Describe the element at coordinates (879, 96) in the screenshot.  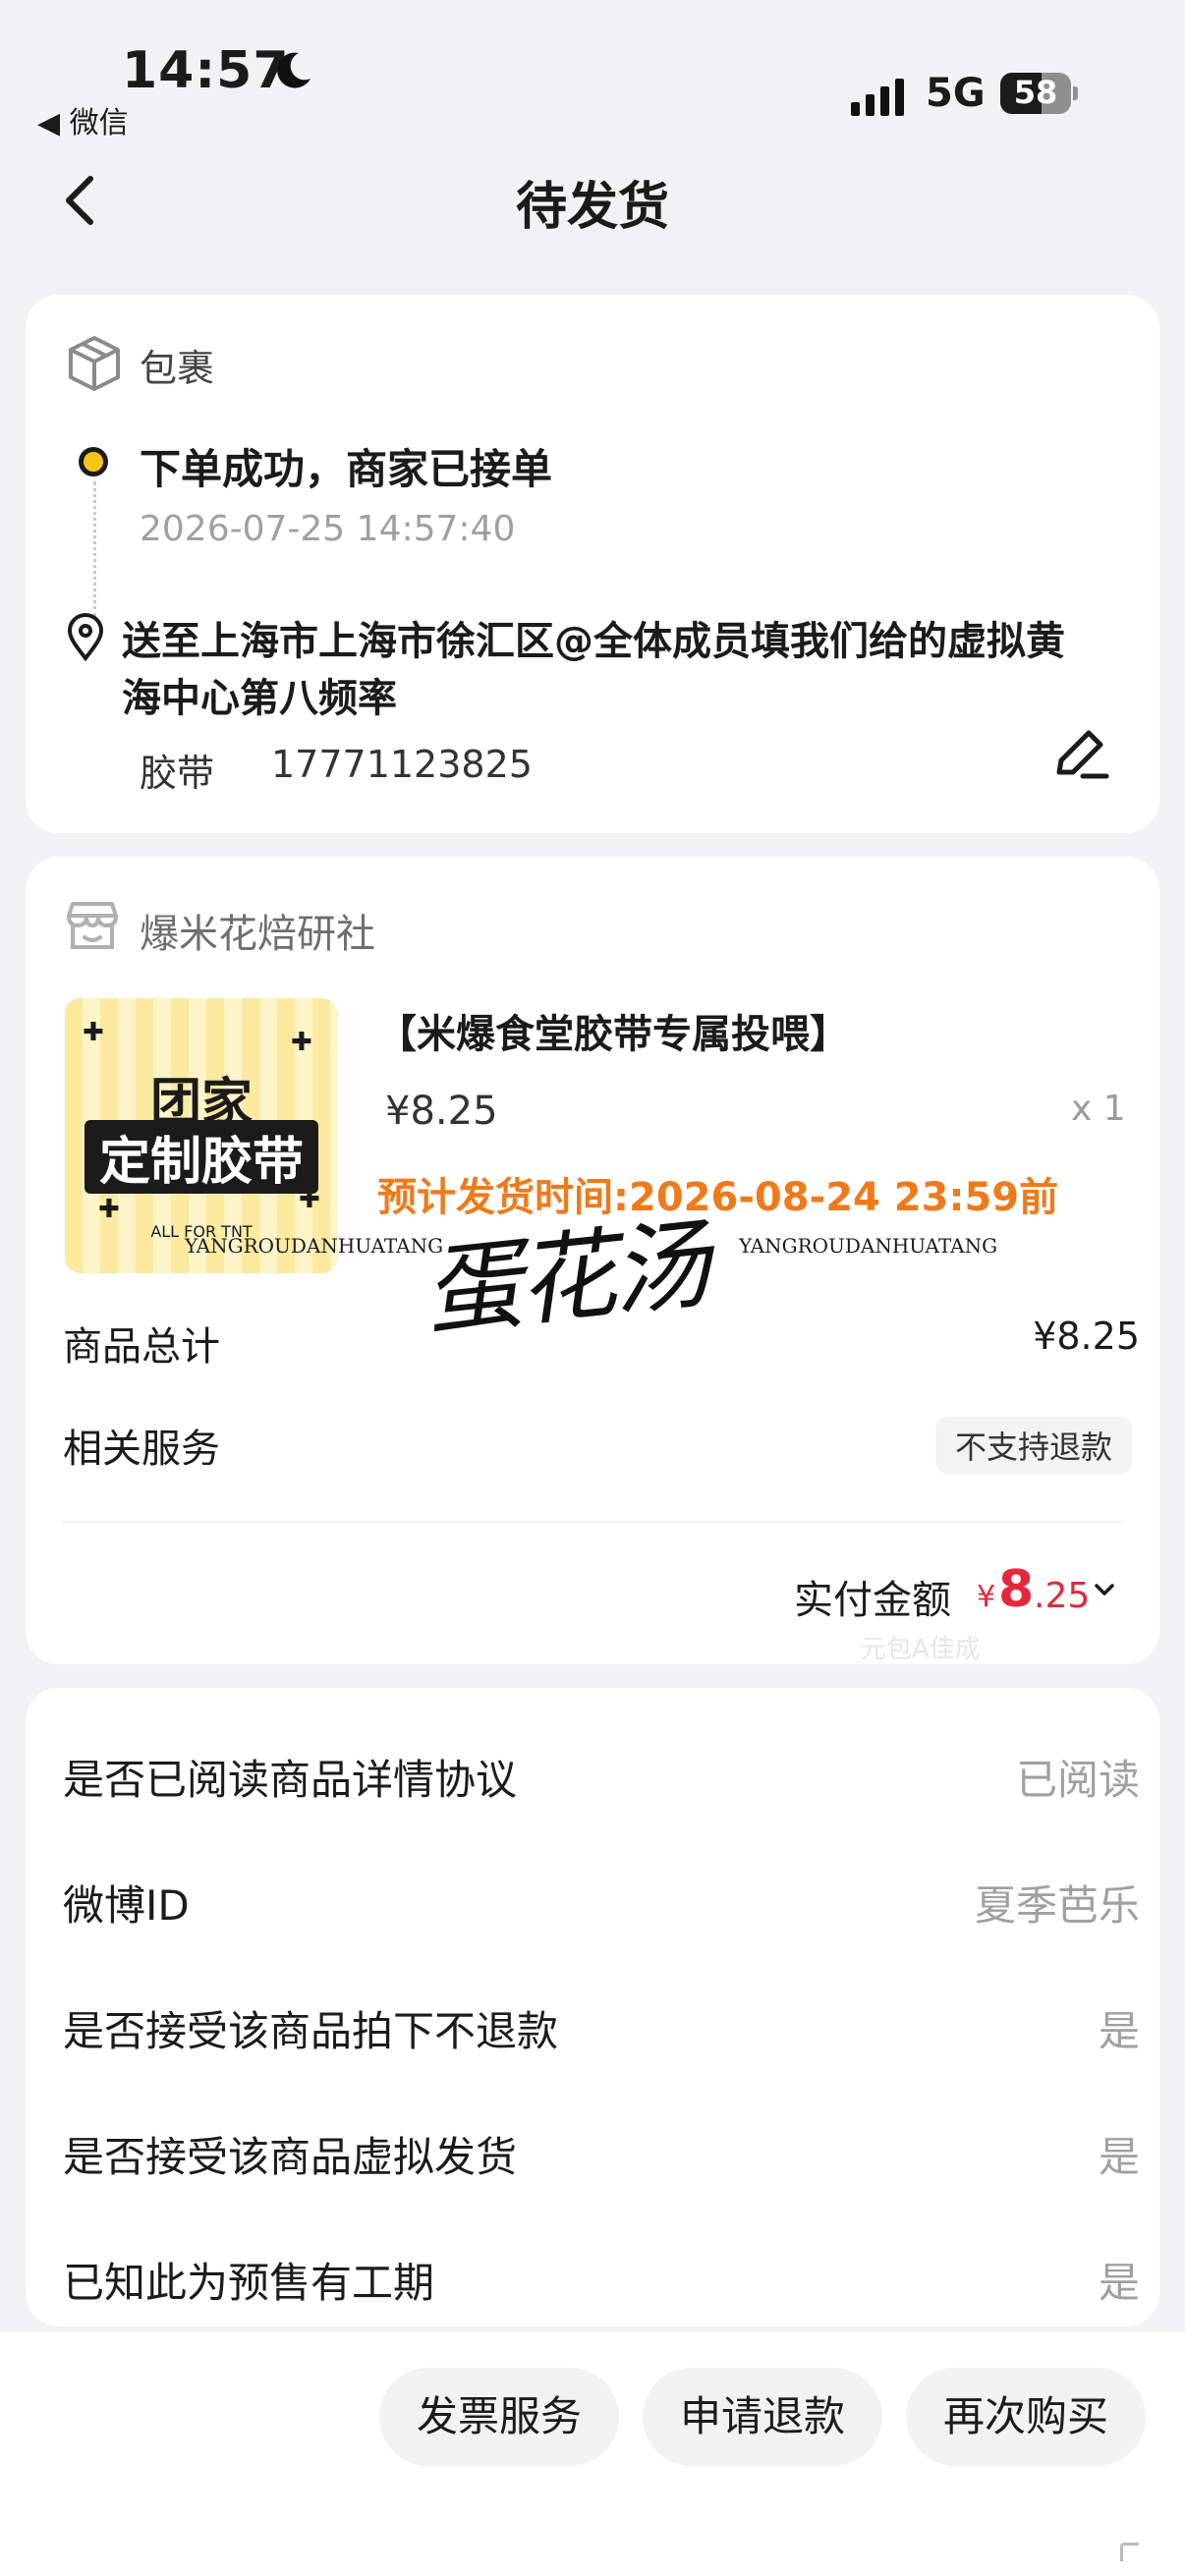
I see `signal-icon` at that location.